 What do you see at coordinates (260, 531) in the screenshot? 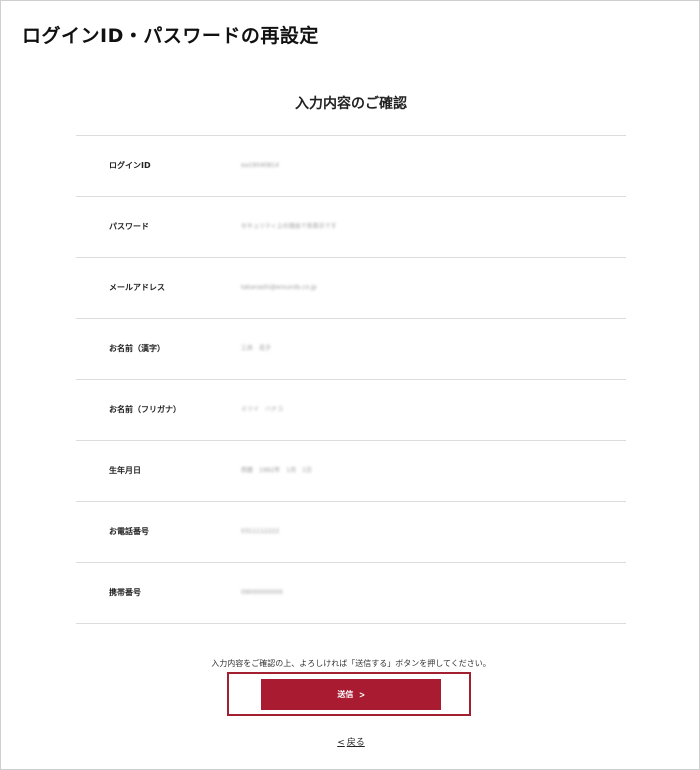
I see `row-value: 0311112222` at bounding box center [260, 531].